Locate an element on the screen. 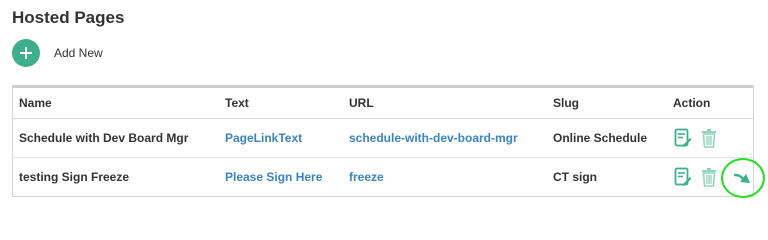 The height and width of the screenshot is (240, 768). column-header-action: Action is located at coordinates (710, 103).